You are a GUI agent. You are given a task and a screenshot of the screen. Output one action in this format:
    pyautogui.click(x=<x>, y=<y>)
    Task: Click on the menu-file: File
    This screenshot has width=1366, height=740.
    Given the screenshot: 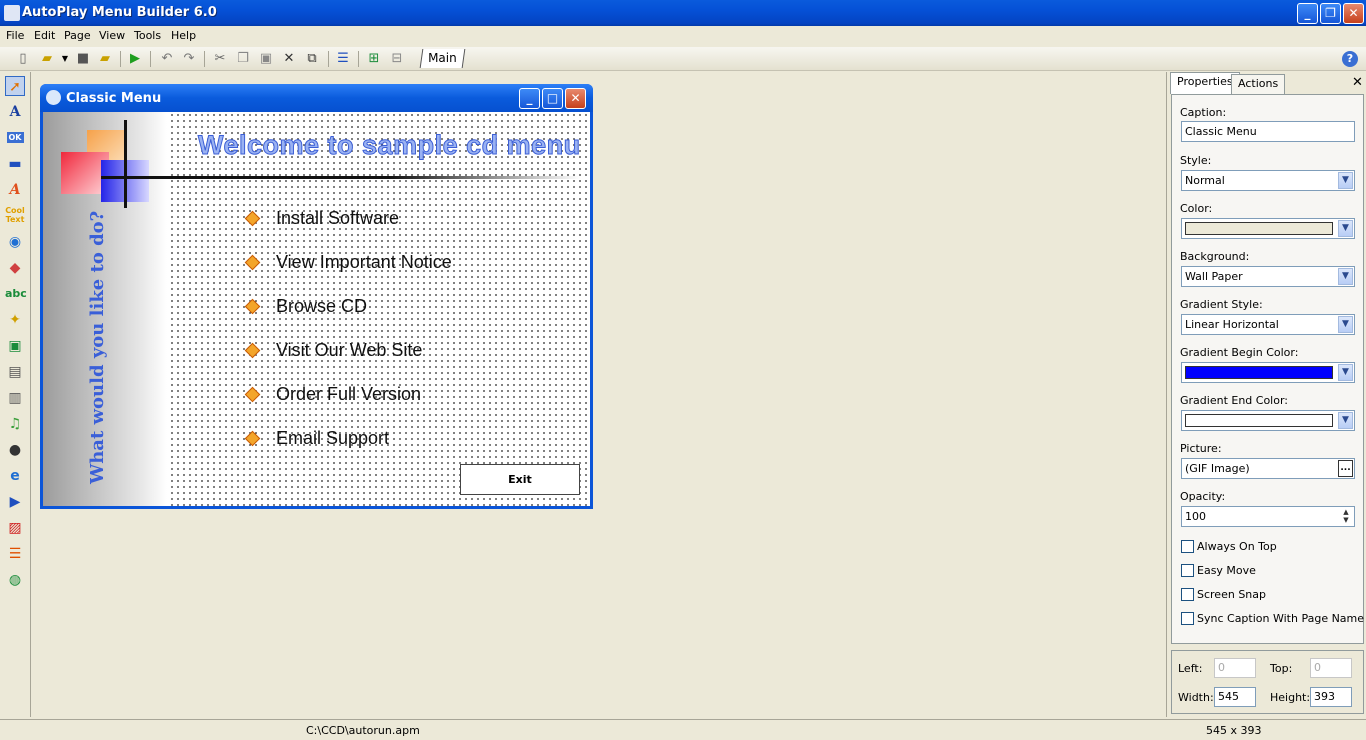 What is the action you would take?
    pyautogui.click(x=15, y=35)
    